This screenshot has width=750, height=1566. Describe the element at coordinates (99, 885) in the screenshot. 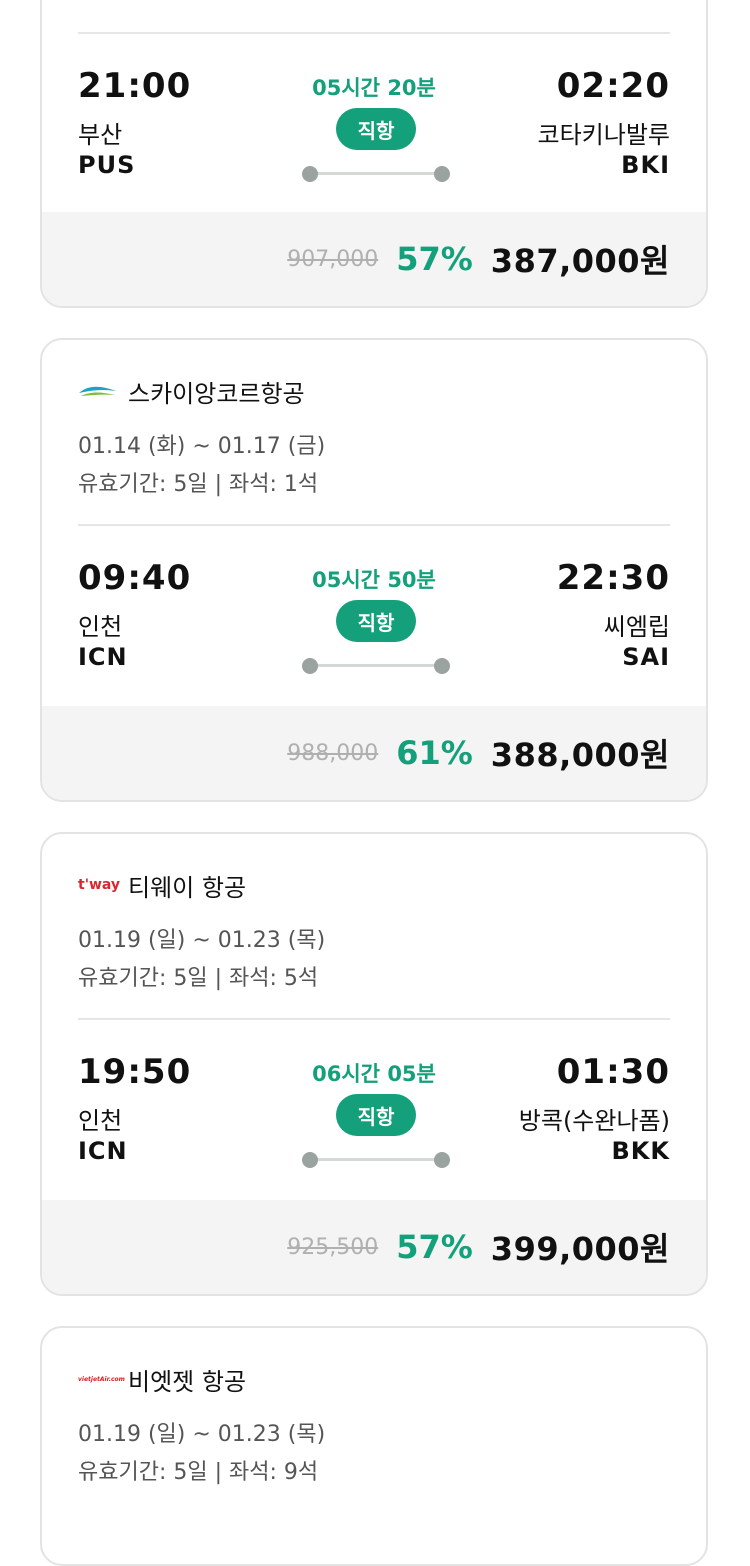

I see `tway-logo-icon: t'way` at that location.